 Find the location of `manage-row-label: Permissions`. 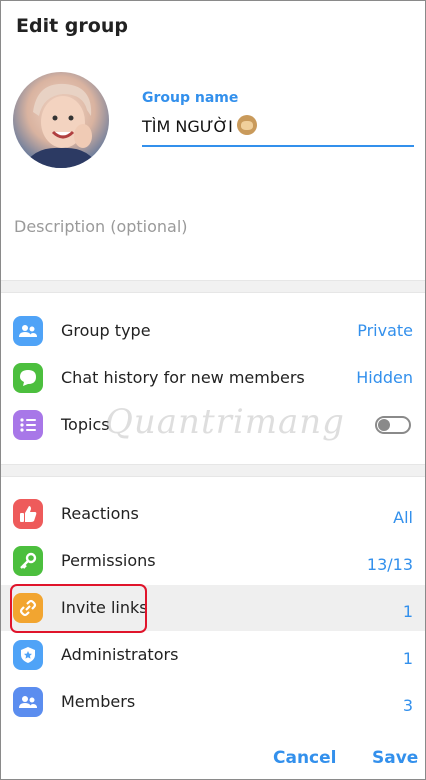

manage-row-label: Permissions is located at coordinates (108, 560).